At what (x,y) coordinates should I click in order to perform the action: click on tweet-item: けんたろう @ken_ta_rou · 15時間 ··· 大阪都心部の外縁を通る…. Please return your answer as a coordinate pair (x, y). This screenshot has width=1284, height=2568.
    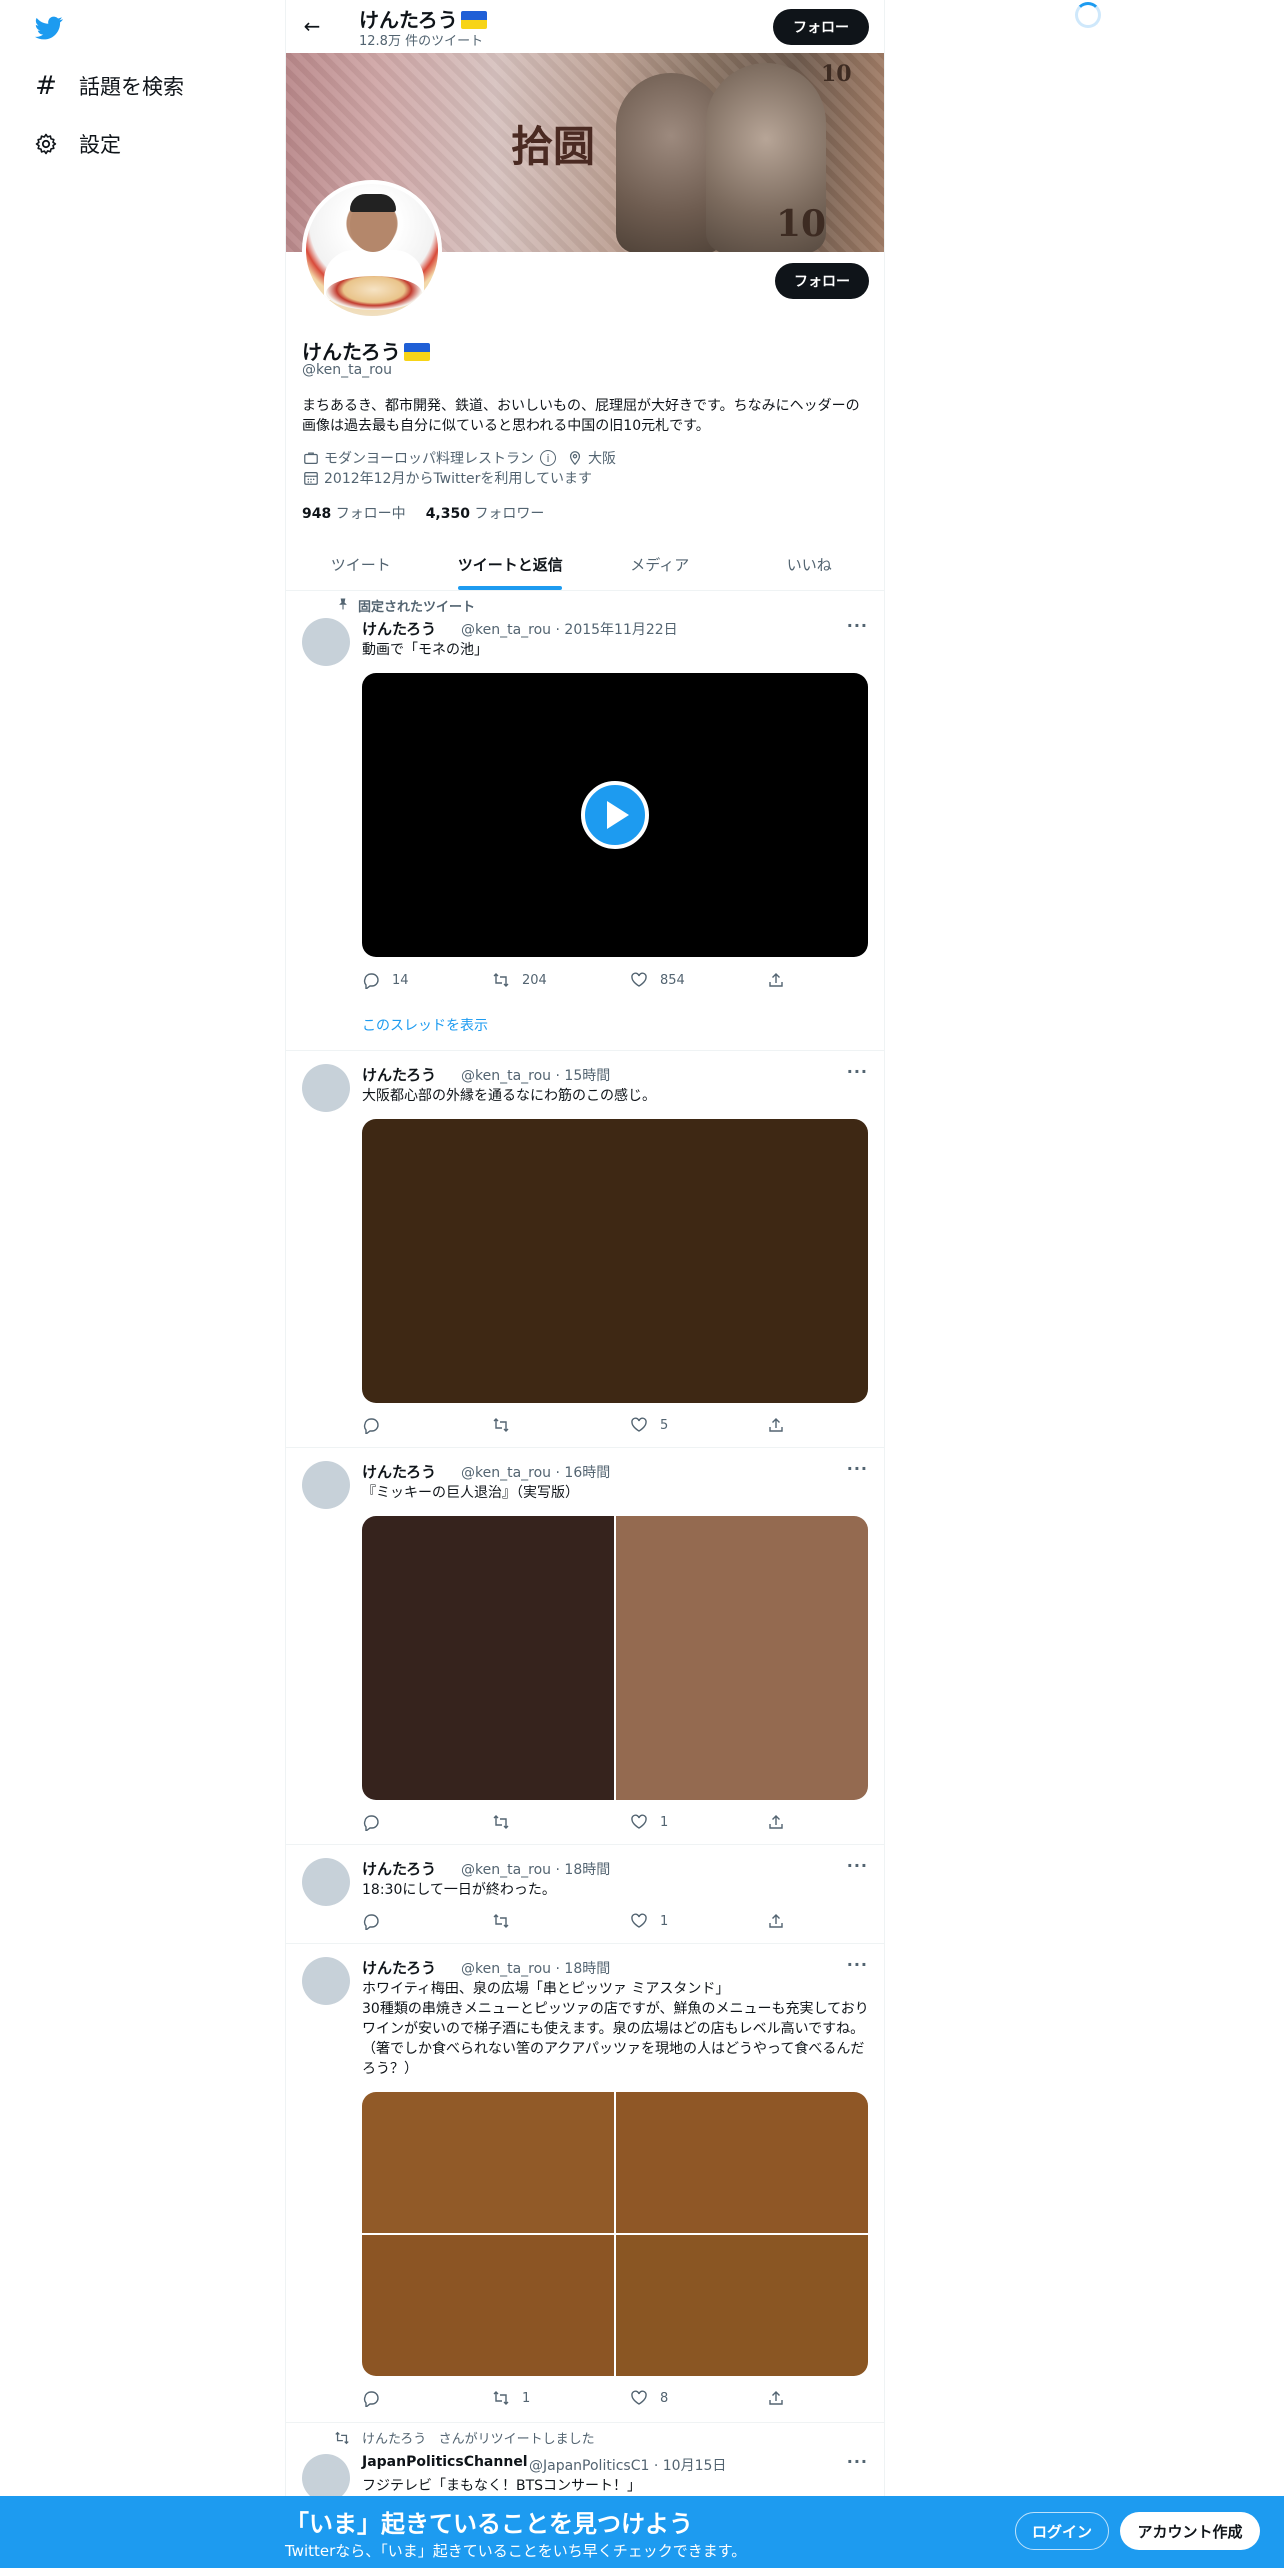
    Looking at the image, I should click on (585, 1250).